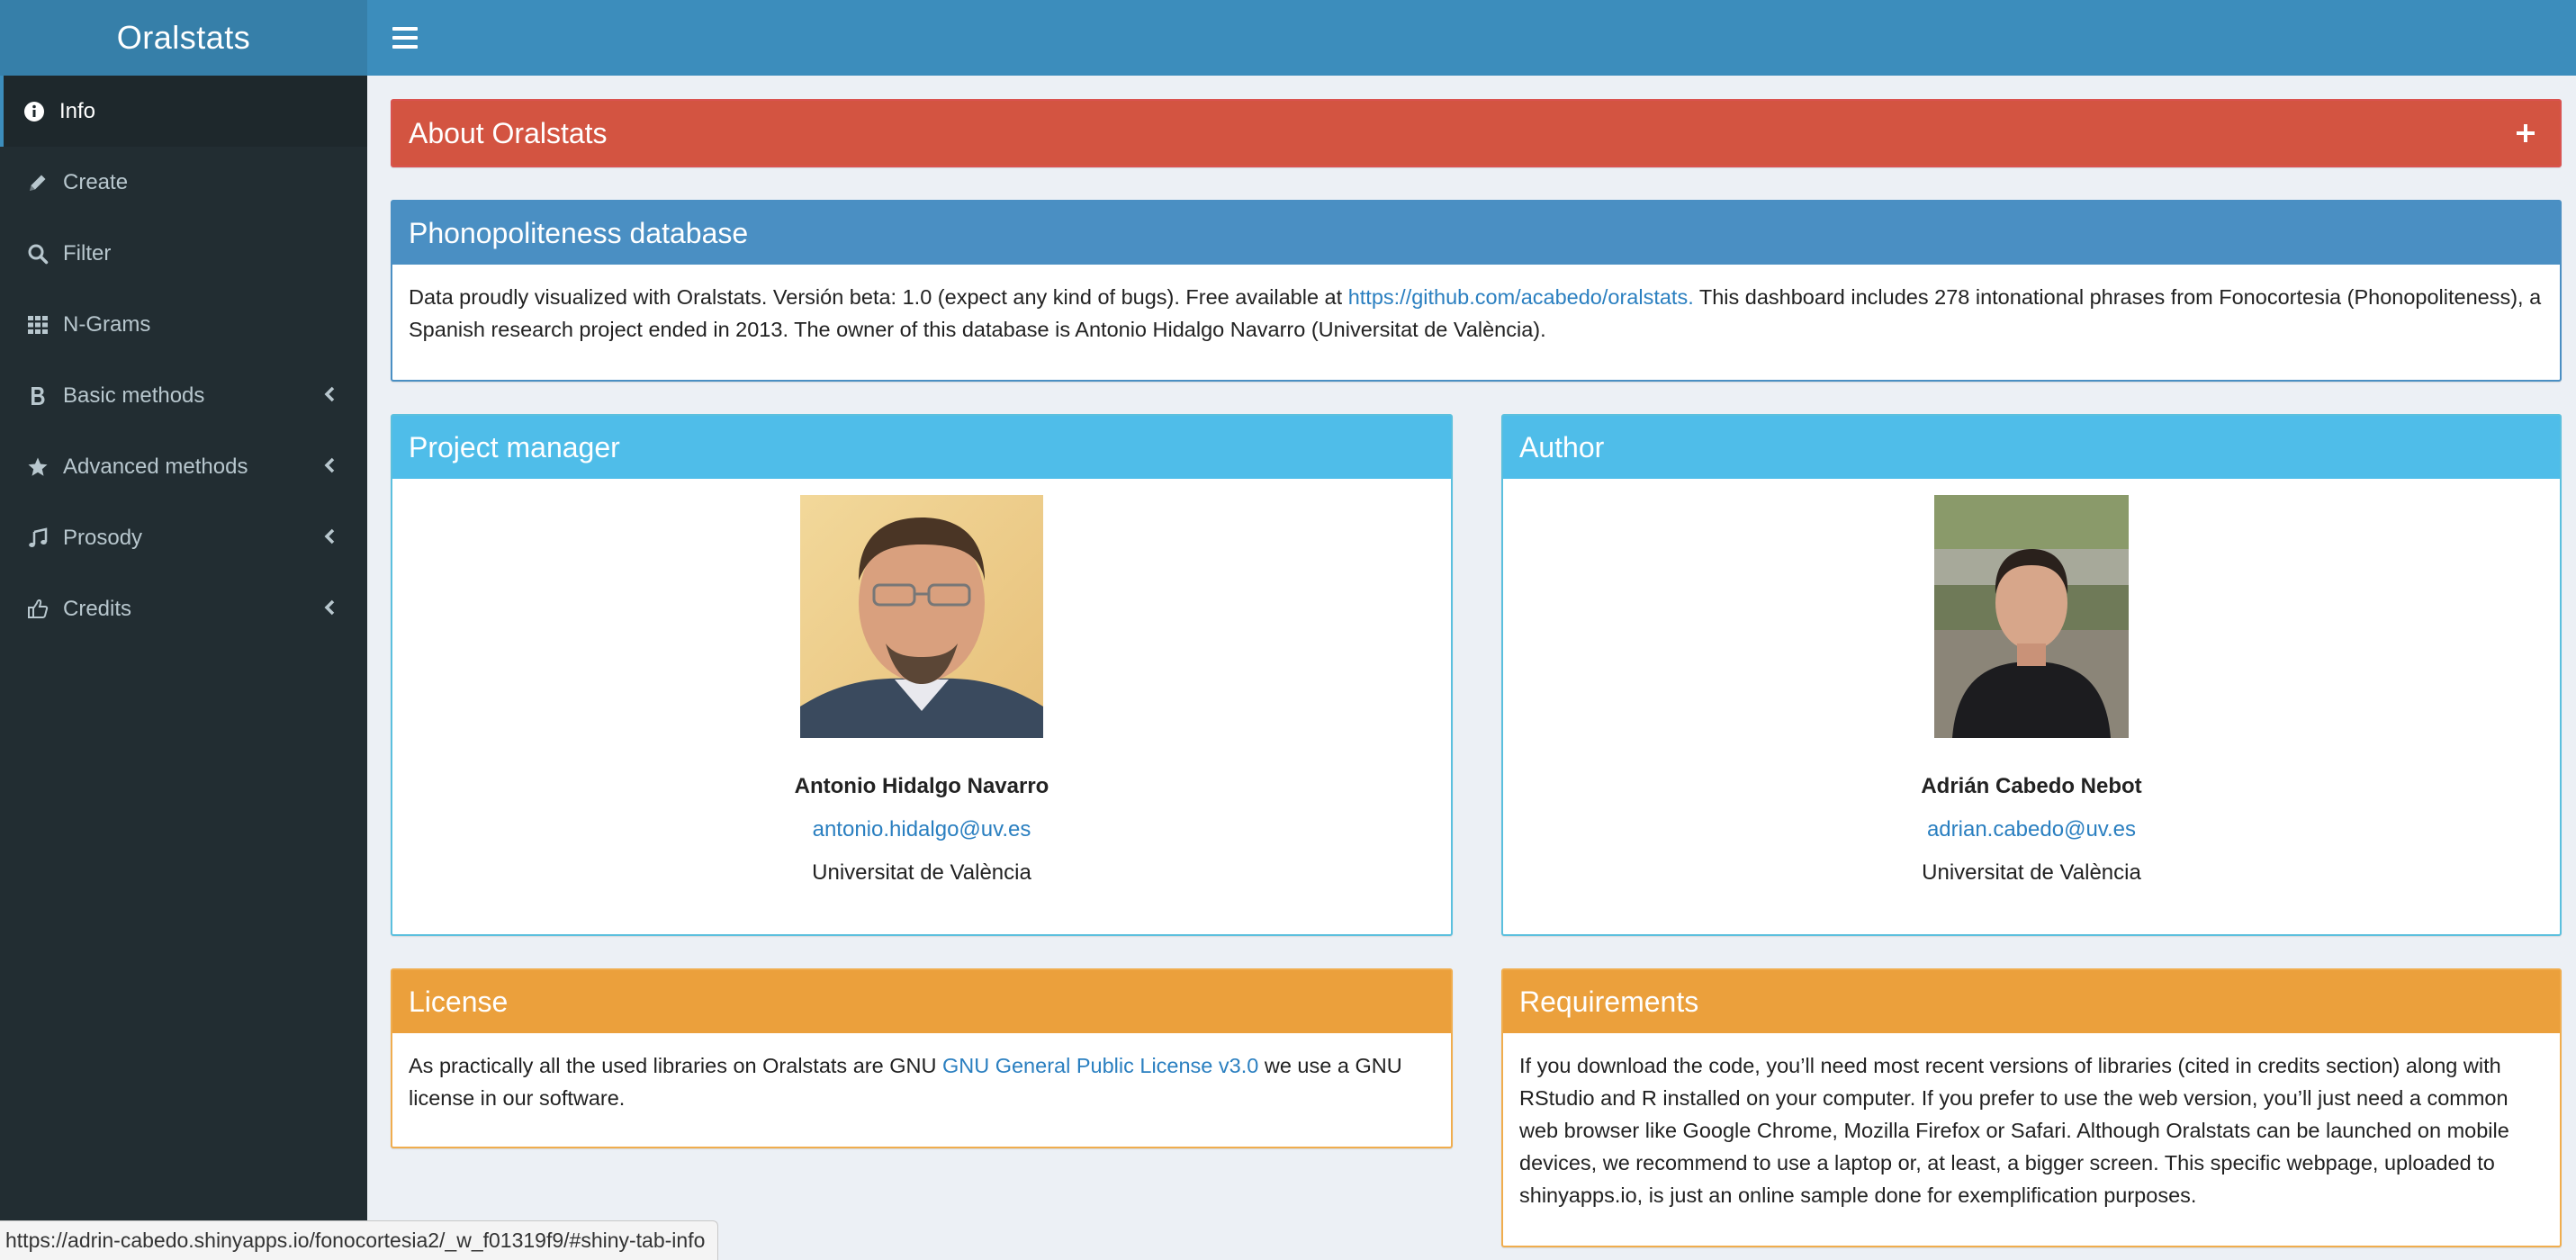  I want to click on author-title: Author, so click(1562, 447).